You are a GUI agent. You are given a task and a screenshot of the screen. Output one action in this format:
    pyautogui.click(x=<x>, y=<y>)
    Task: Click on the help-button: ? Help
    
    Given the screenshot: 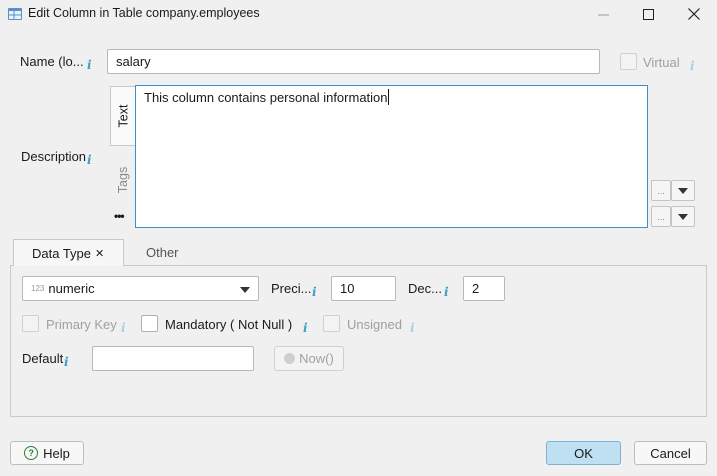 What is the action you would take?
    pyautogui.click(x=47, y=453)
    